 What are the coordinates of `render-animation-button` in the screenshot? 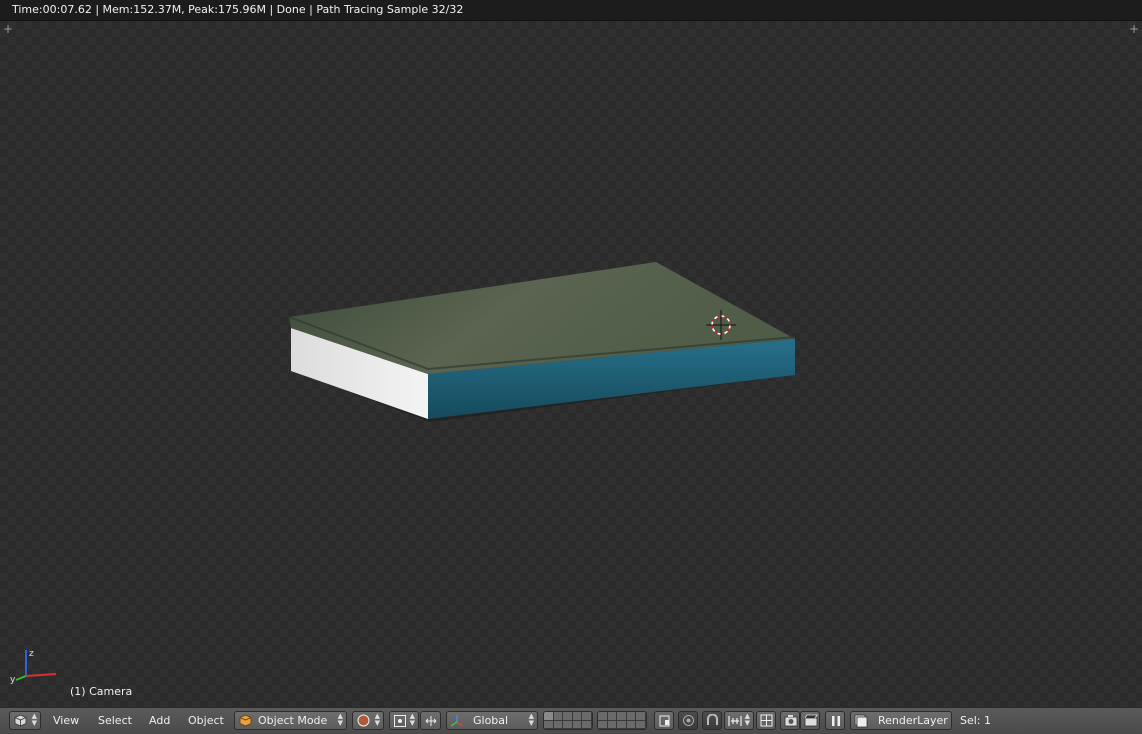 It's located at (810, 720).